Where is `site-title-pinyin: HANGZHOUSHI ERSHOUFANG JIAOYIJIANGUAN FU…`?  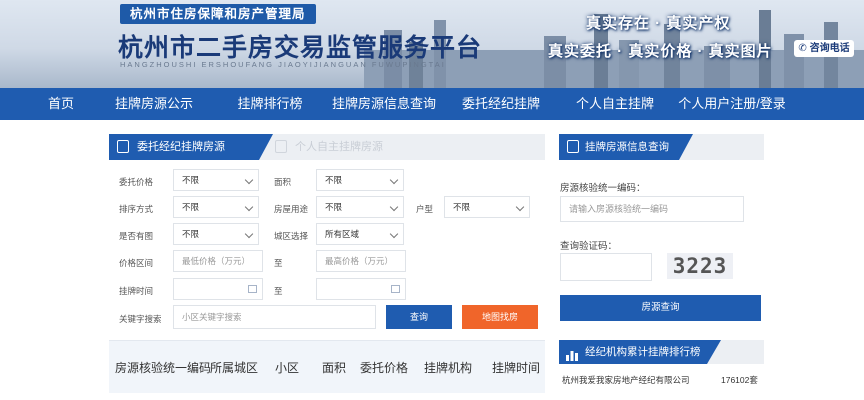
site-title-pinyin: HANGZHOUSHI ERSHOUFANG JIAOYIJIANGUAN FU… is located at coordinates (283, 64).